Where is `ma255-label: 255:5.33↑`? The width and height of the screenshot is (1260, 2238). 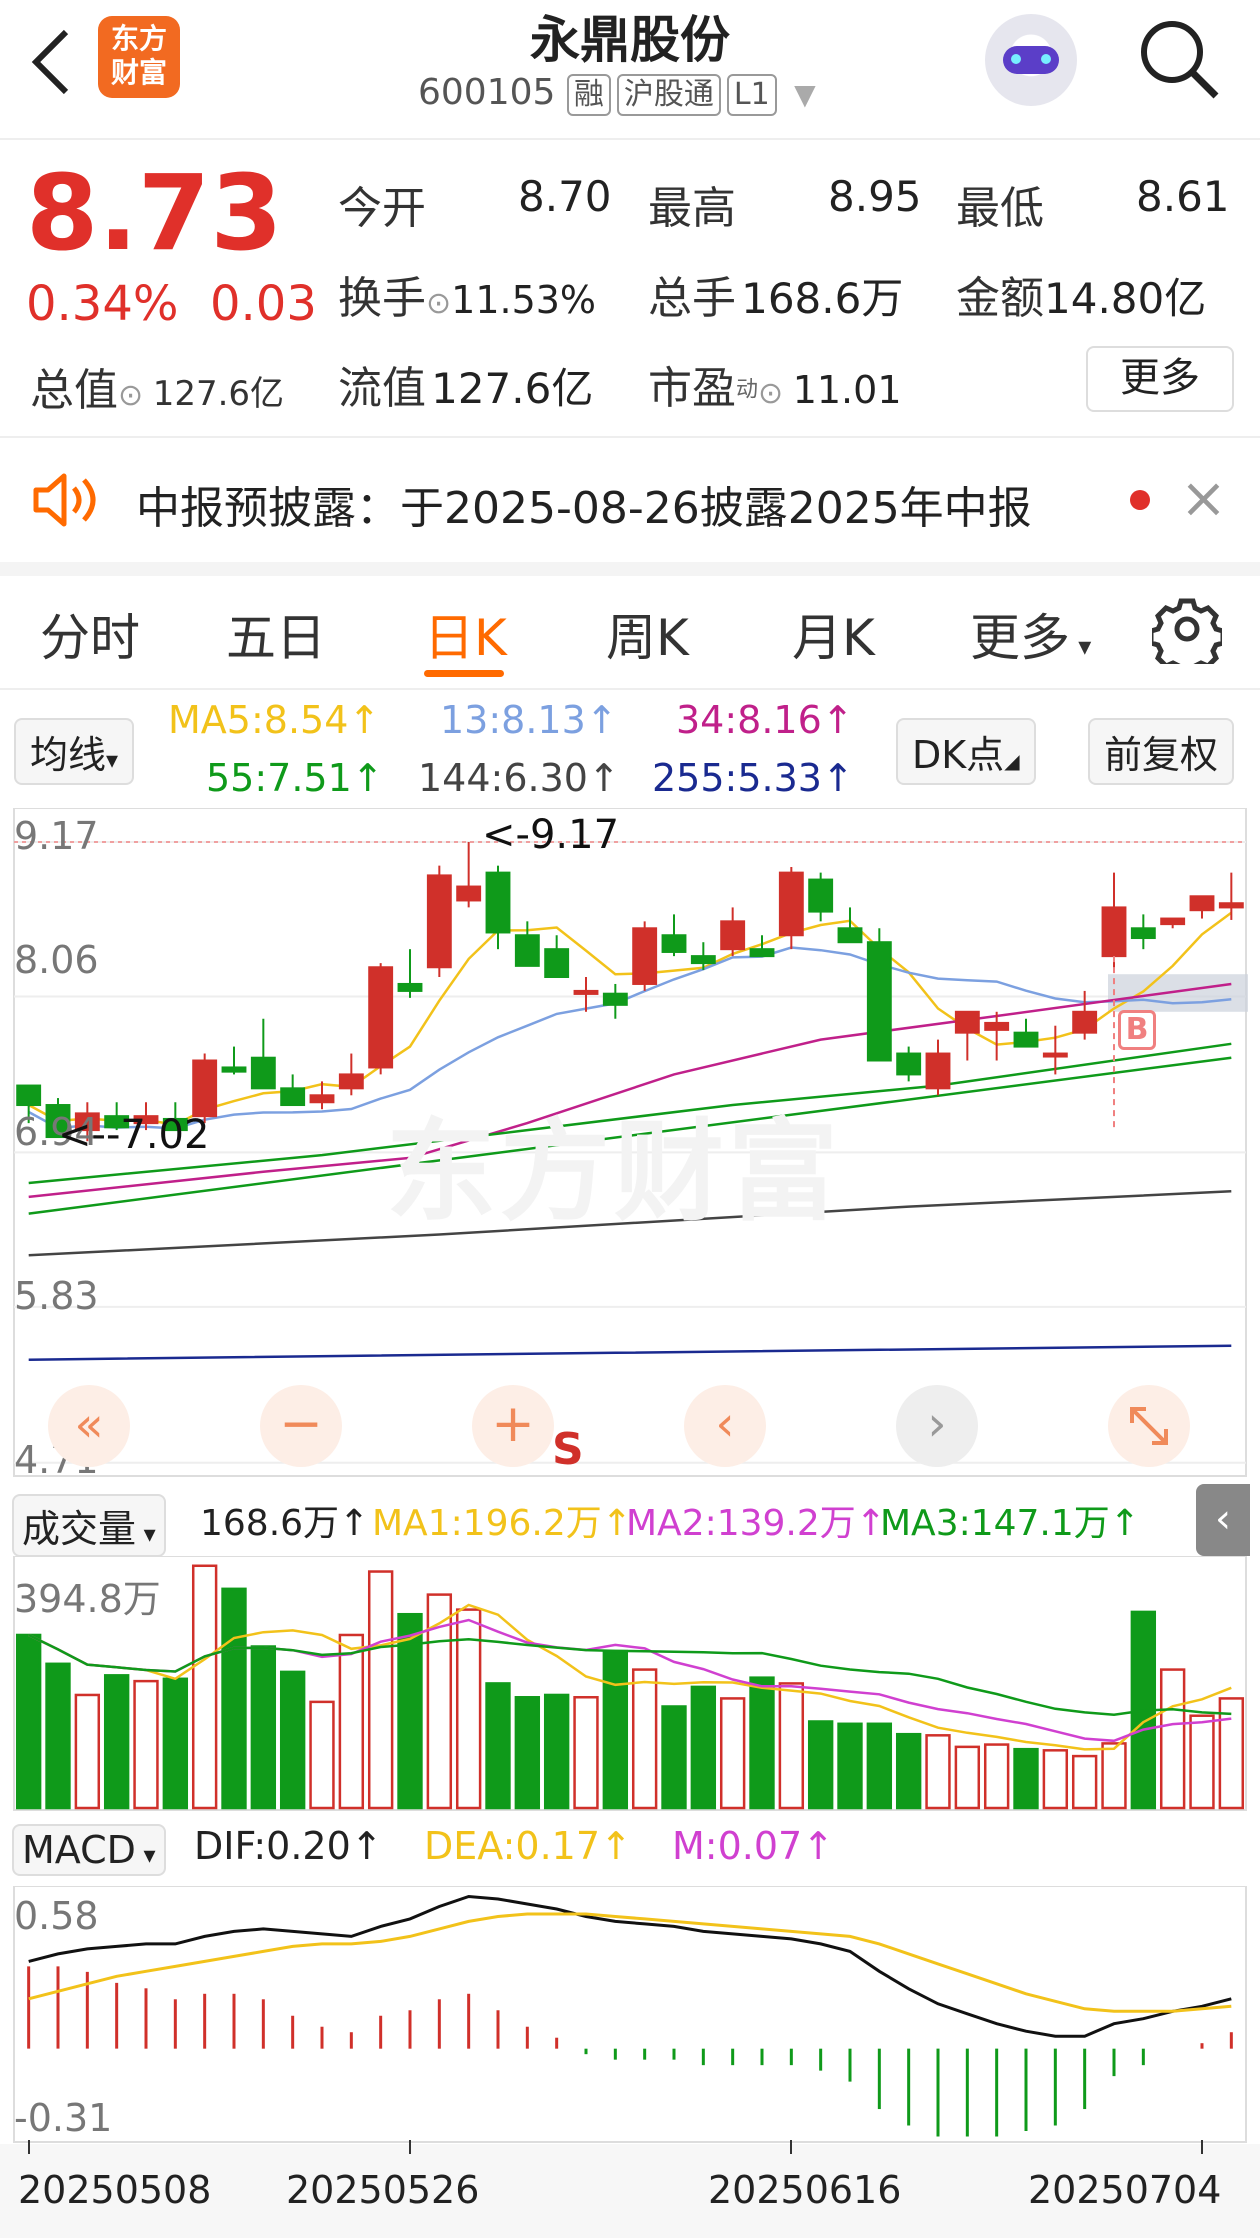 ma255-label: 255:5.33↑ is located at coordinates (753, 778).